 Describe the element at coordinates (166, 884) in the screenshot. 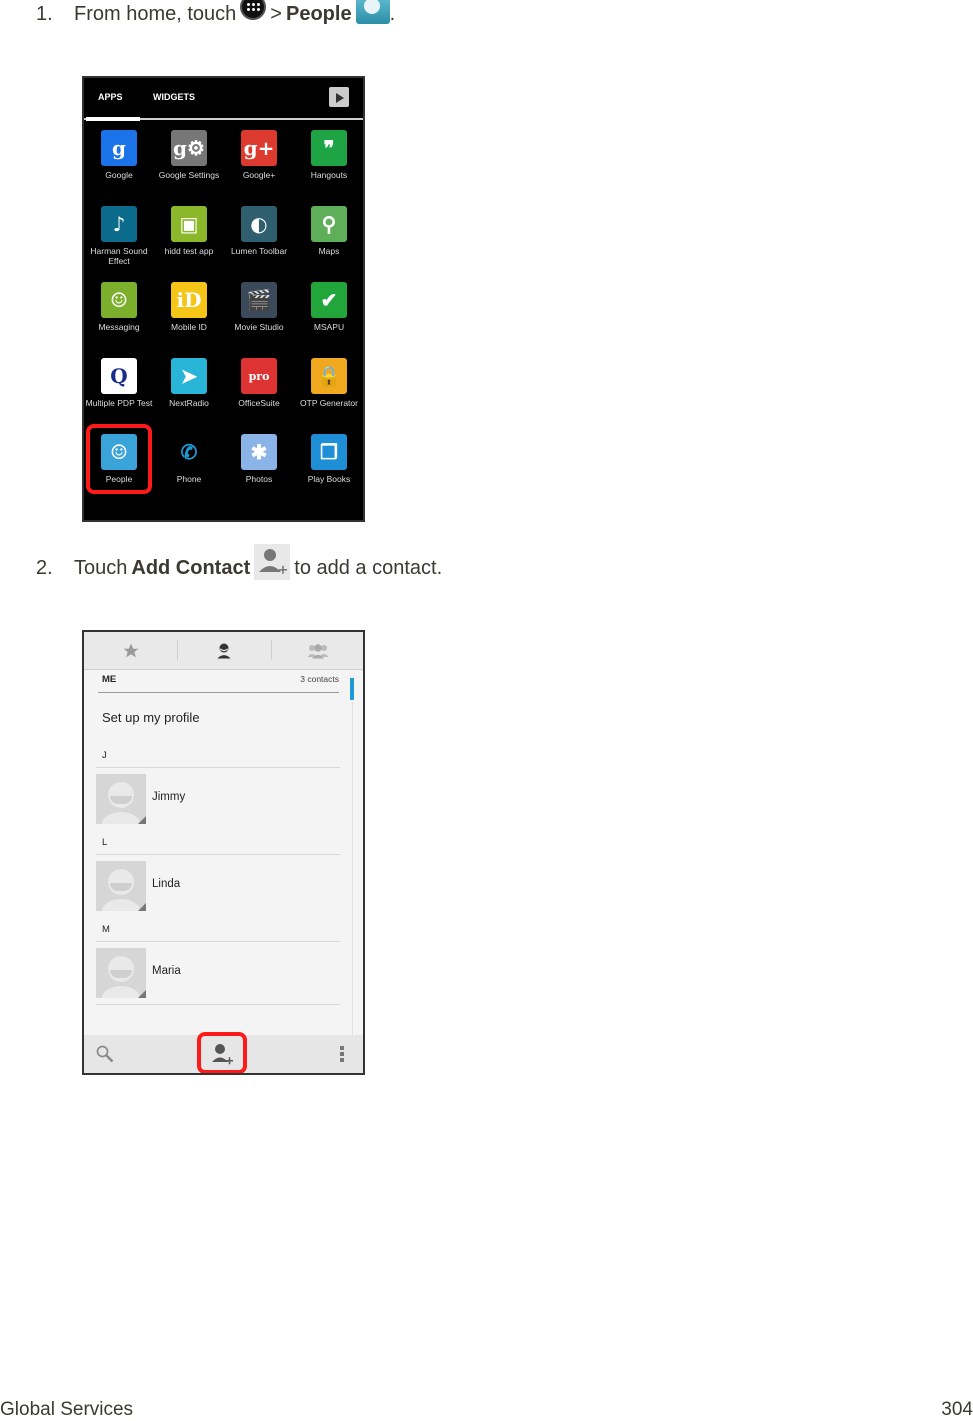

I see `contact-name: Linda` at that location.